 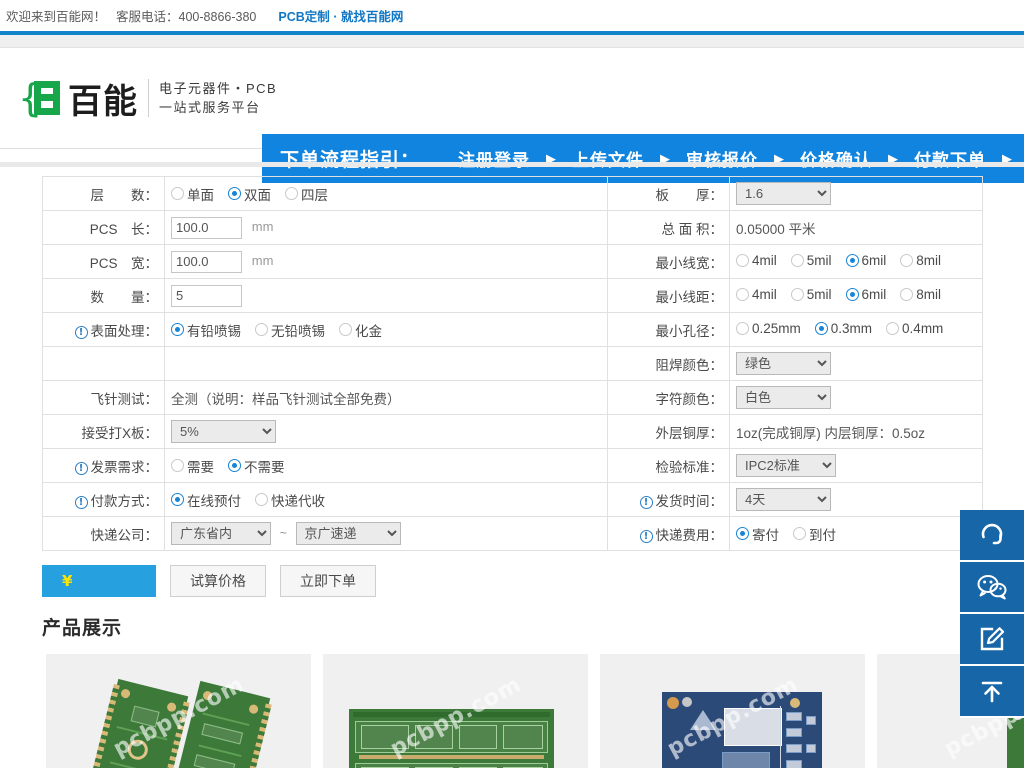 What do you see at coordinates (328, 581) in the screenshot?
I see `place-order-button: 立即下单` at bounding box center [328, 581].